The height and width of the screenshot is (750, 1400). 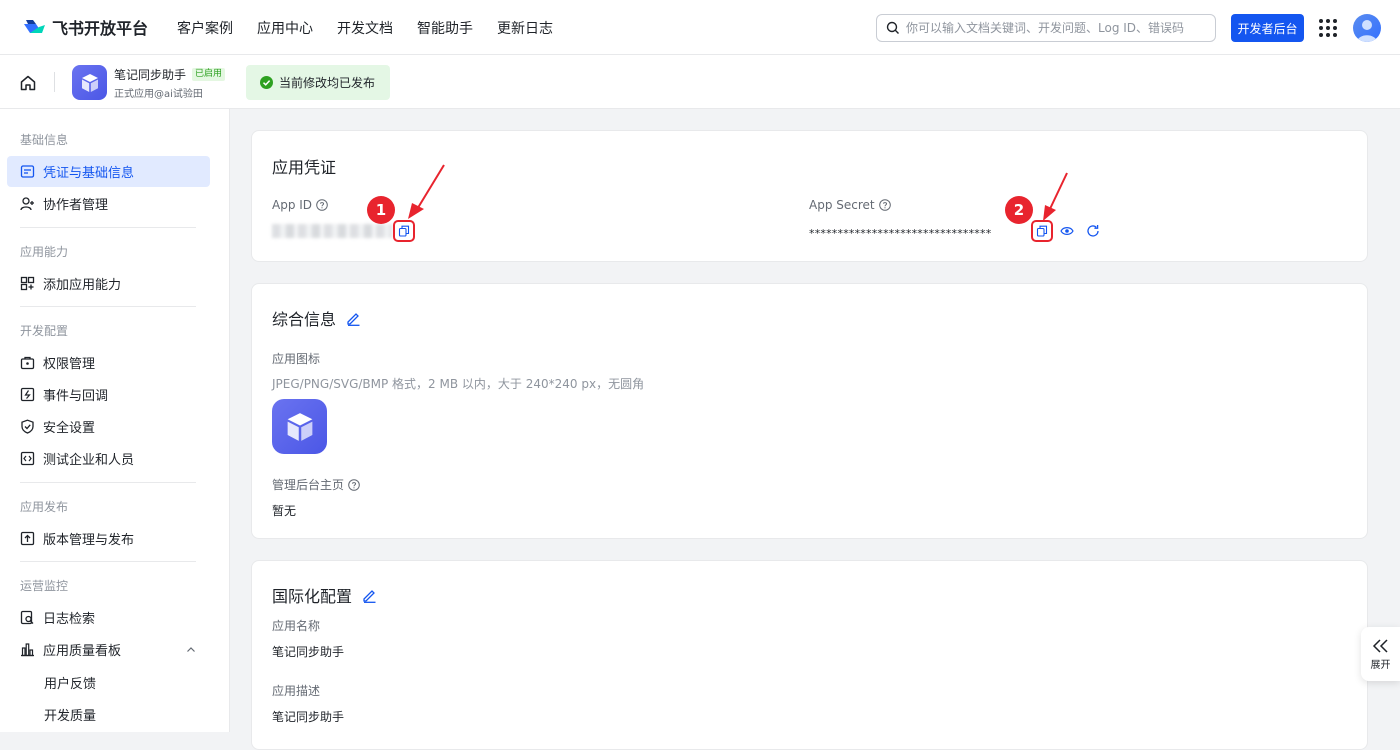 What do you see at coordinates (34, 26) in the screenshot?
I see `feishu-logo-icon` at bounding box center [34, 26].